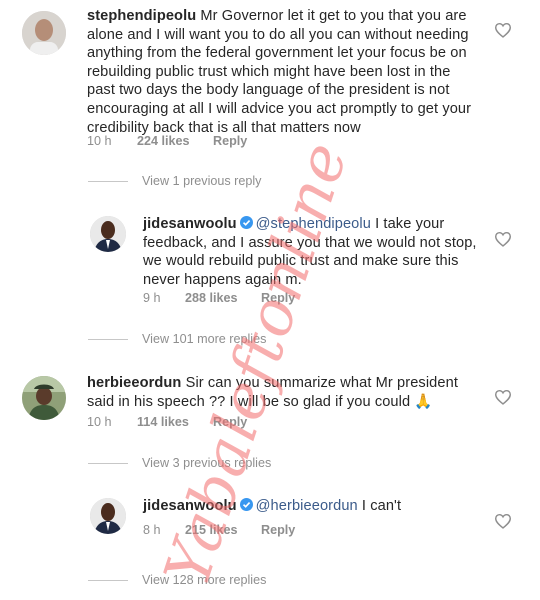 The width and height of the screenshot is (540, 600). I want to click on view-replies-link: View 128 more replies, so click(177, 580).